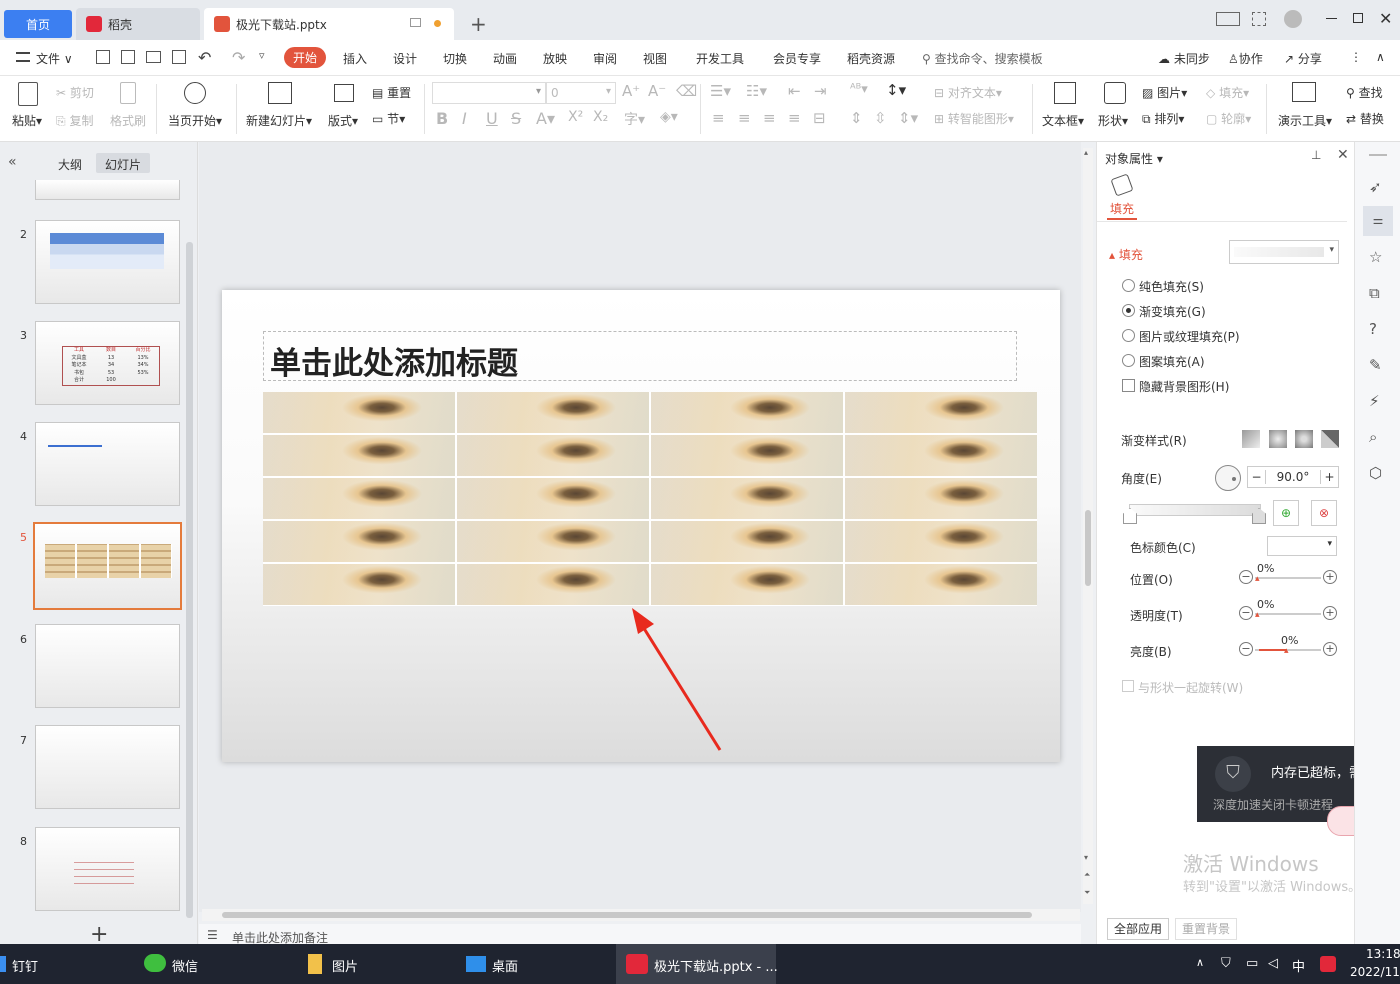 This screenshot has width=1400, height=984. What do you see at coordinates (189, 580) in the screenshot?
I see `thumbnail-scrollbar` at bounding box center [189, 580].